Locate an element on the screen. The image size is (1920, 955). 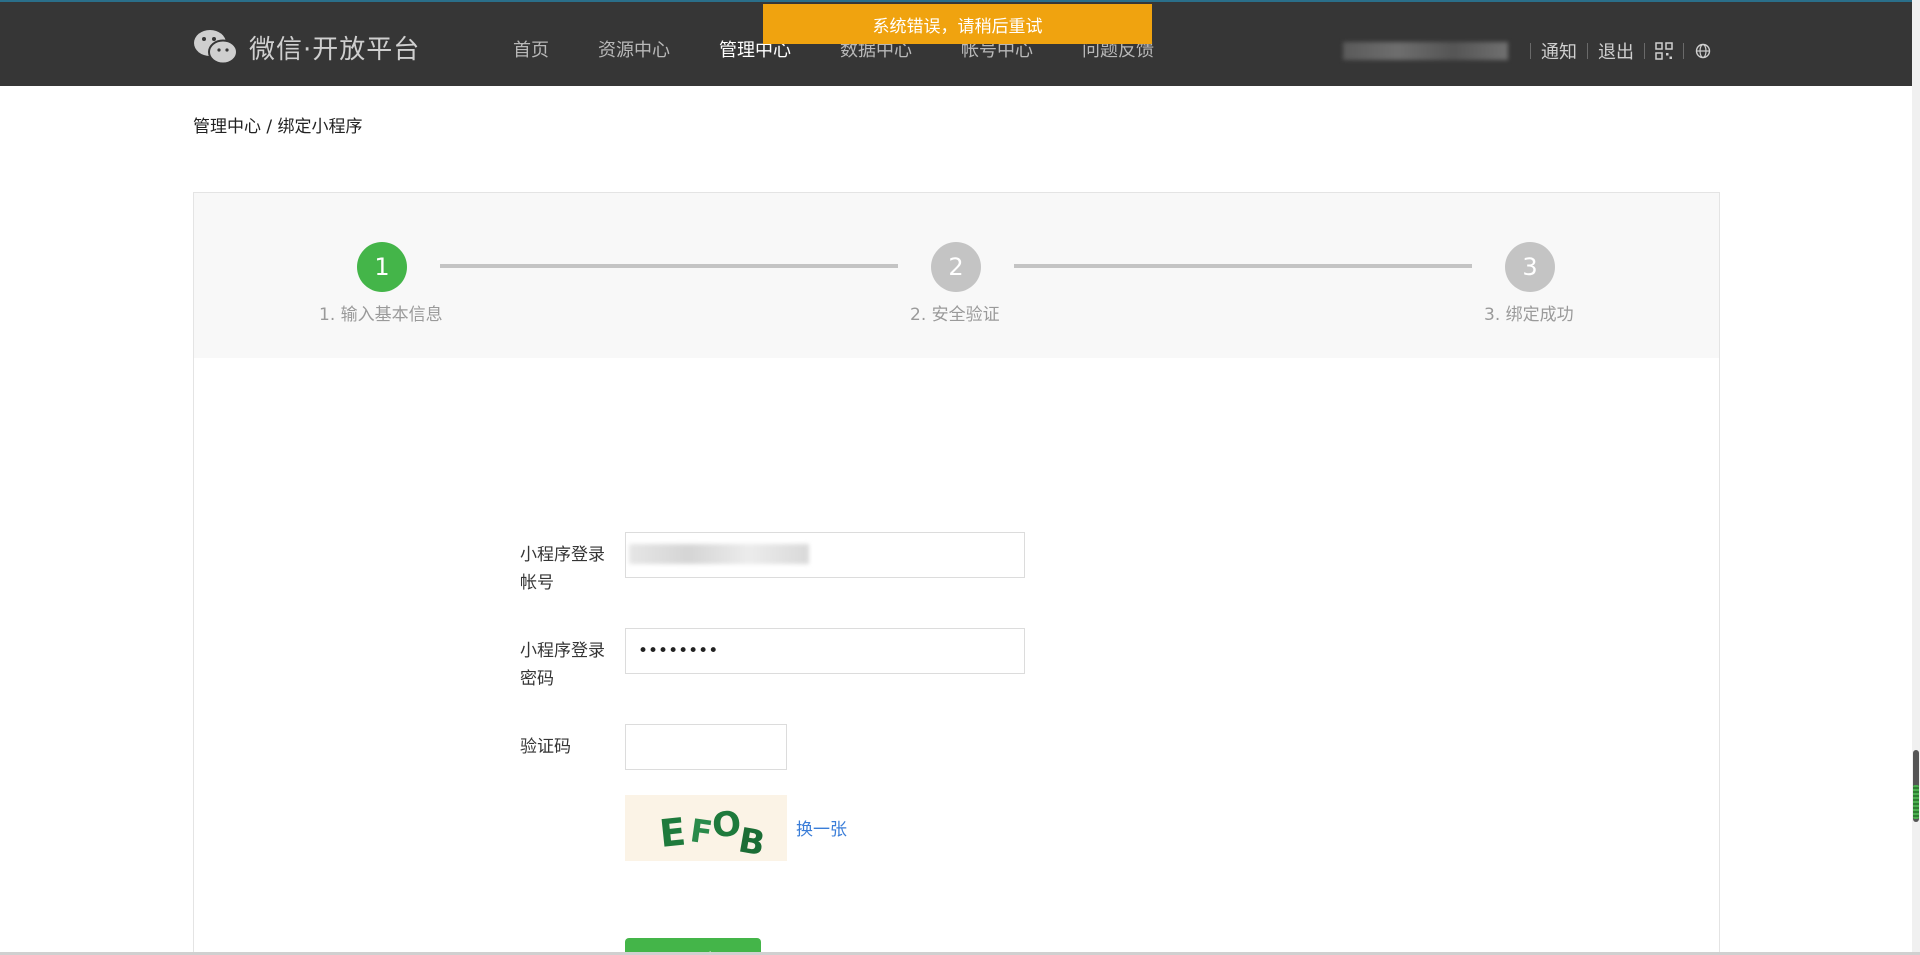
step-1-circle: 1 is located at coordinates (382, 267).